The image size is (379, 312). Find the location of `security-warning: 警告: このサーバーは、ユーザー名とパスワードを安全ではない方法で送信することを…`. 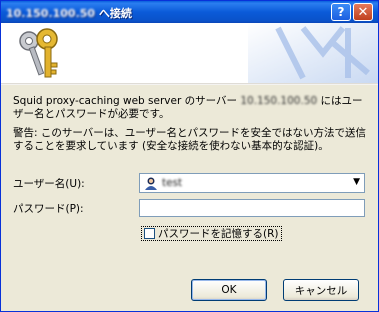

security-warning: 警告: このサーバーは、ユーザー名とパスワードを安全ではない方法で送信することを… is located at coordinates (190, 139).